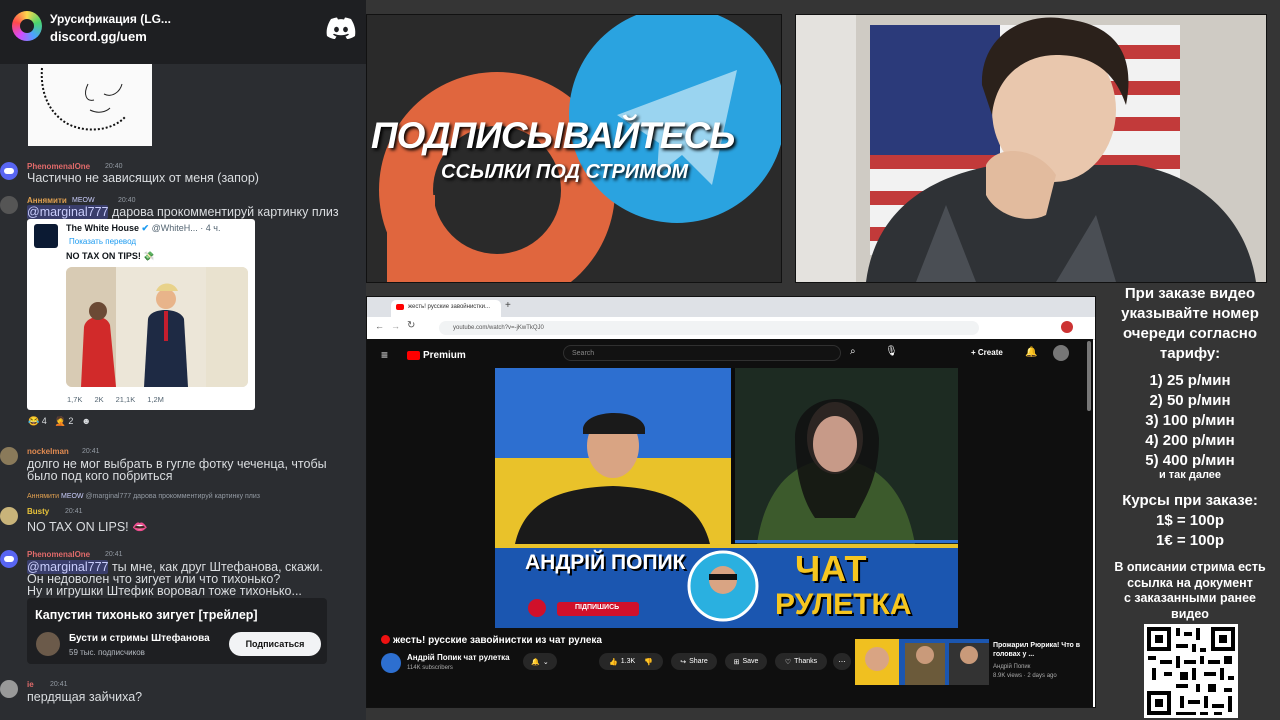  I want to click on discord-logo-icon, so click(341, 28).